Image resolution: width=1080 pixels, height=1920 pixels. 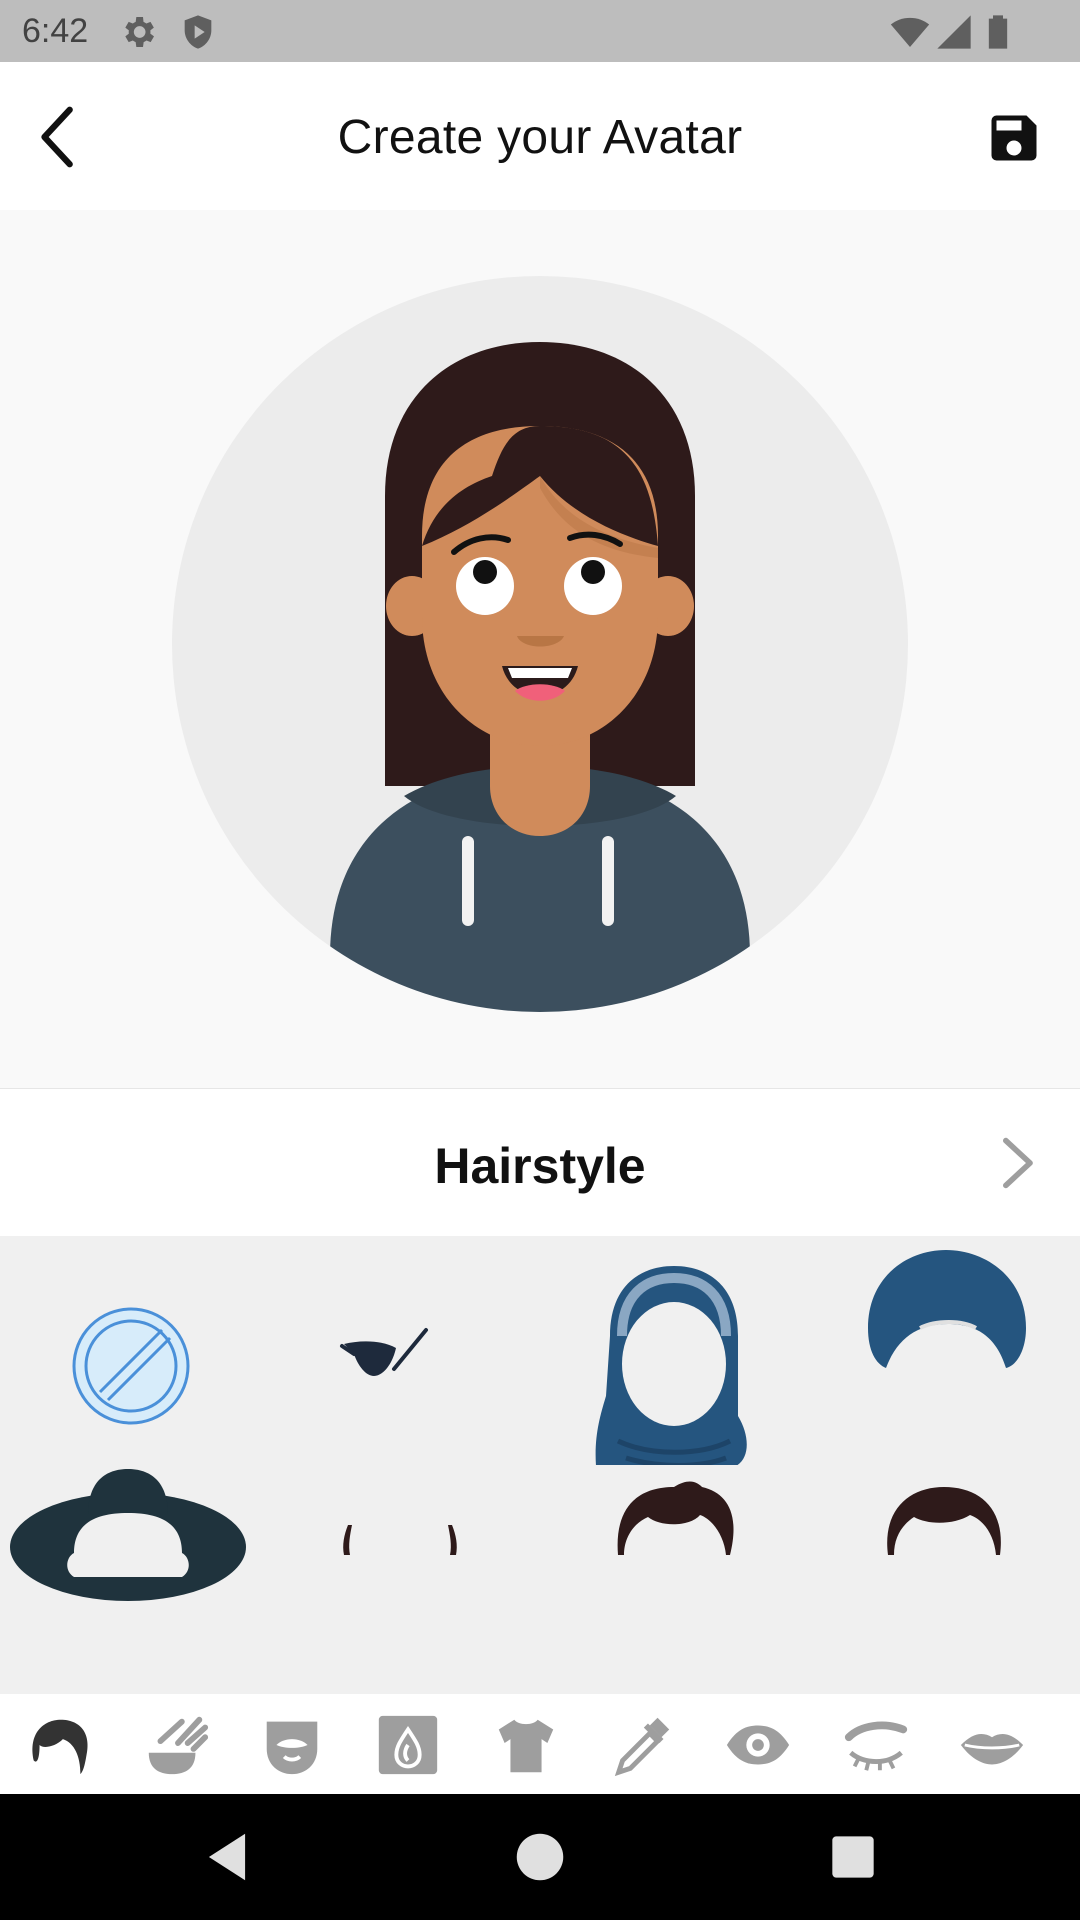 I want to click on category-clothing-color, so click(x=642, y=1745).